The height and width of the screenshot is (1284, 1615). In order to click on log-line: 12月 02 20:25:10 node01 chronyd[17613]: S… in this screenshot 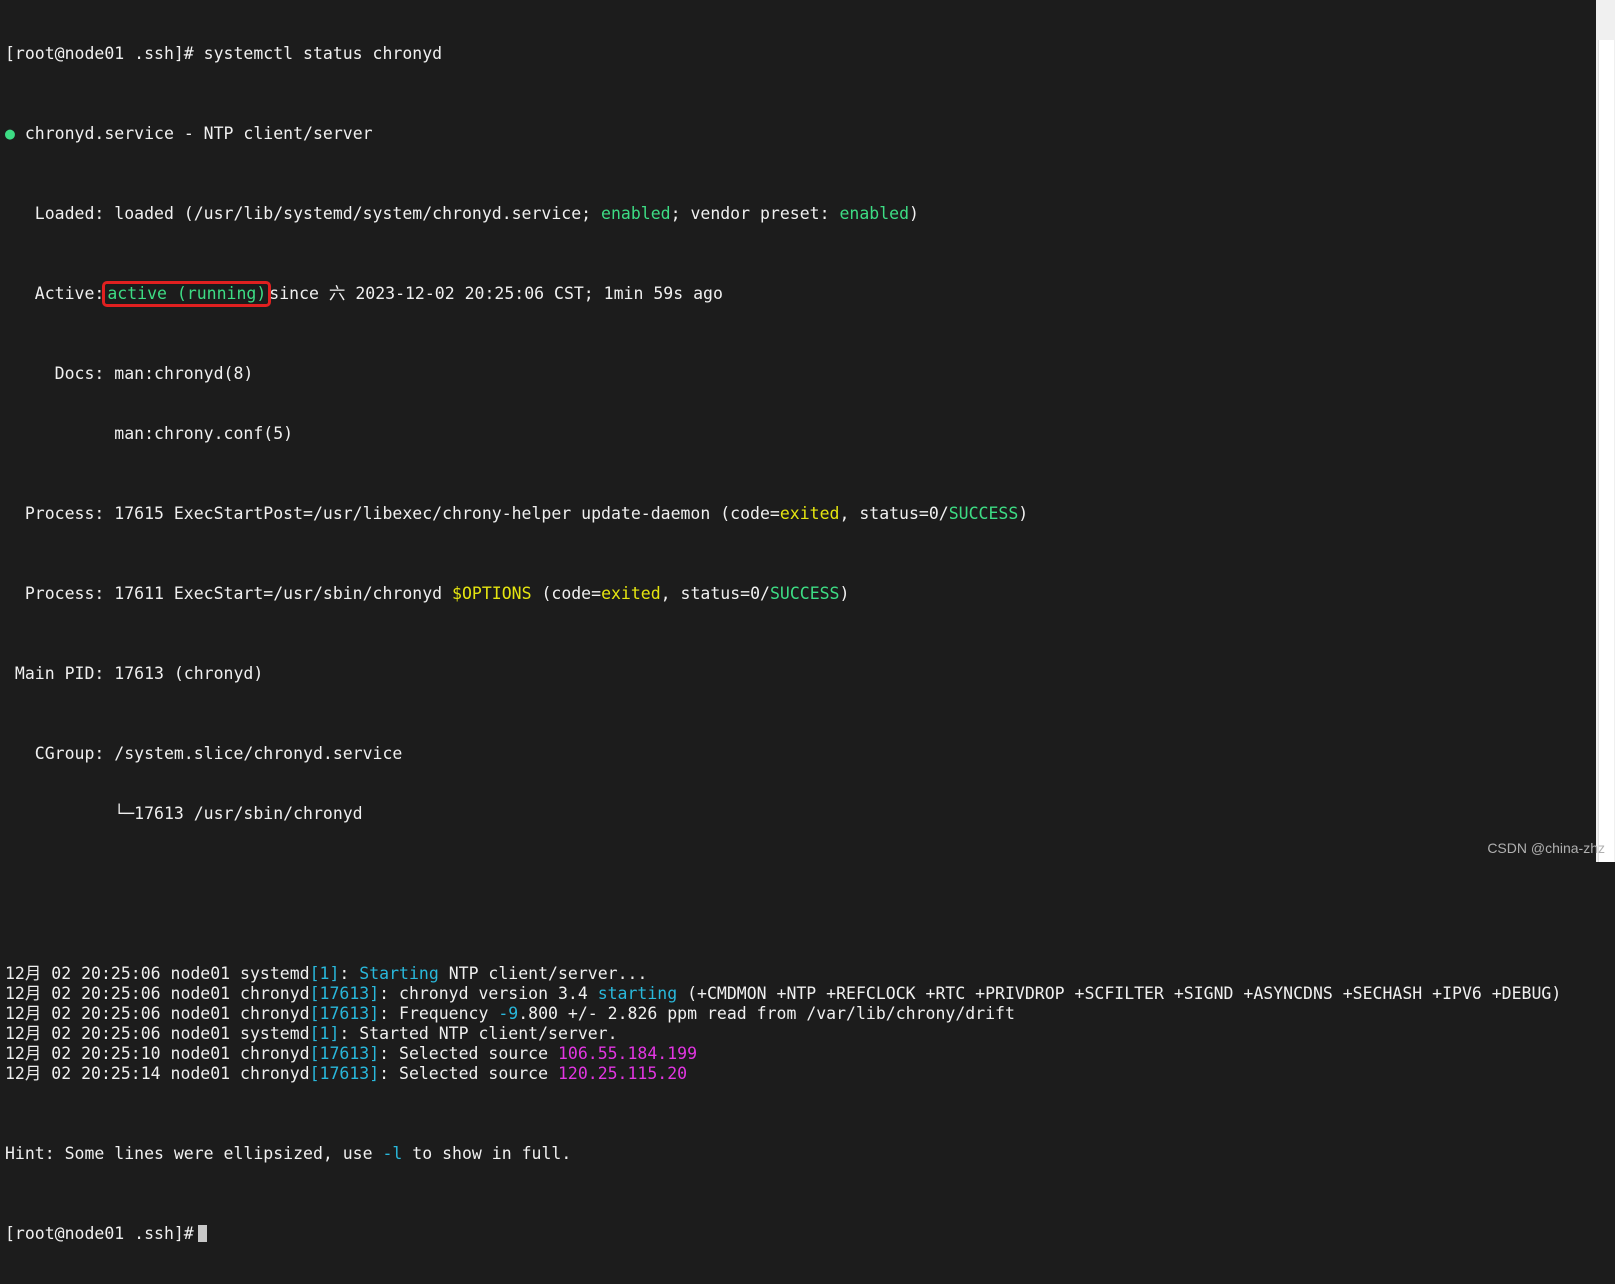, I will do `click(783, 1054)`.